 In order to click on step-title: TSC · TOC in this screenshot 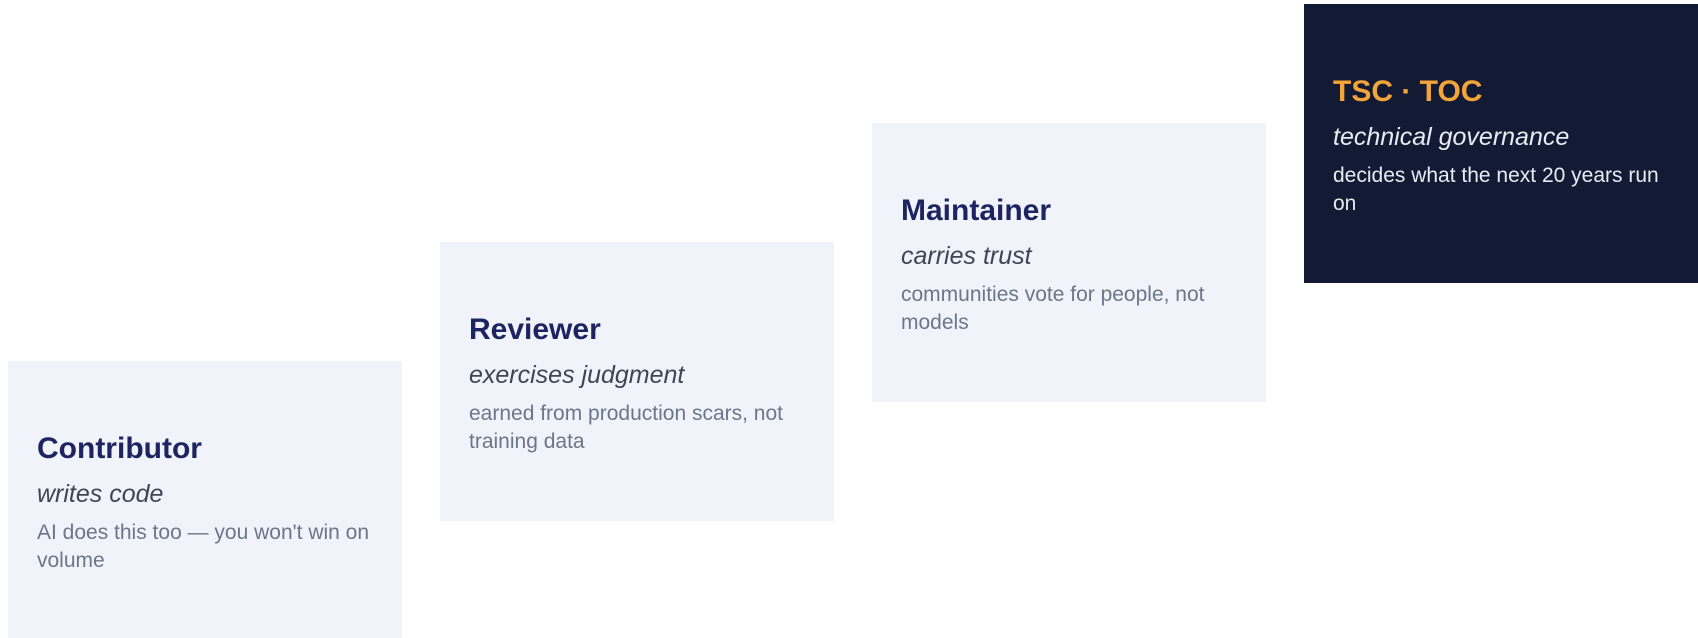, I will do `click(1408, 91)`.